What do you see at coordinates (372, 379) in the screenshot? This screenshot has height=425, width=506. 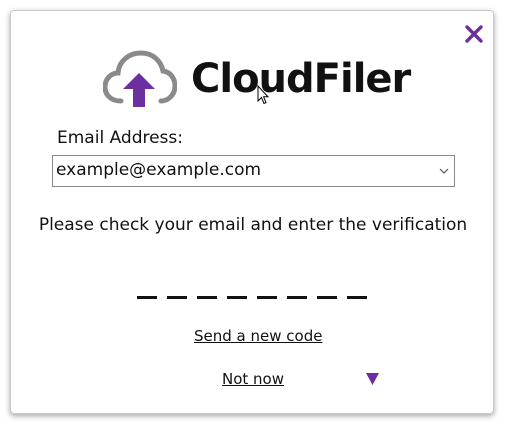 I see `triangle-down-icon` at bounding box center [372, 379].